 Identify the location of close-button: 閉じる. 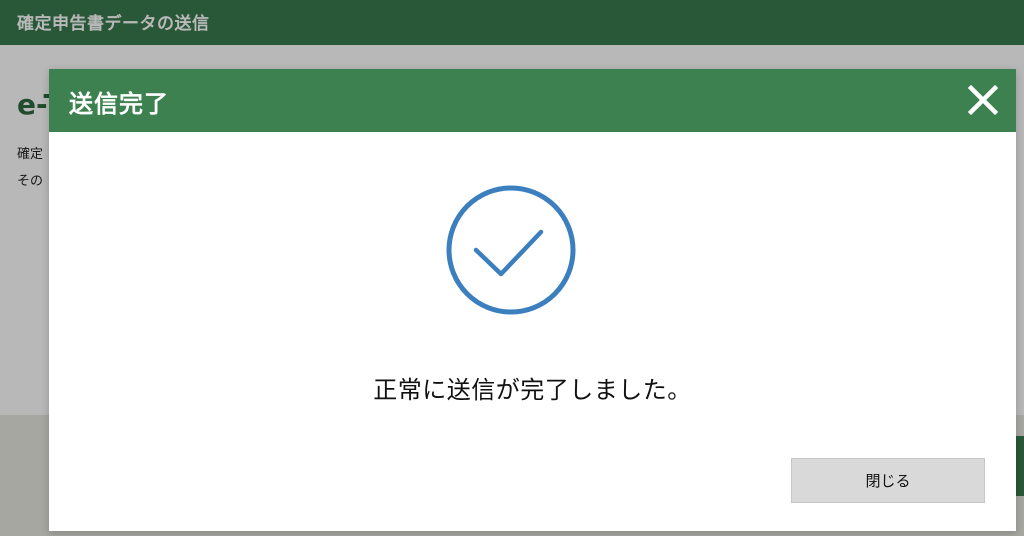
(888, 480).